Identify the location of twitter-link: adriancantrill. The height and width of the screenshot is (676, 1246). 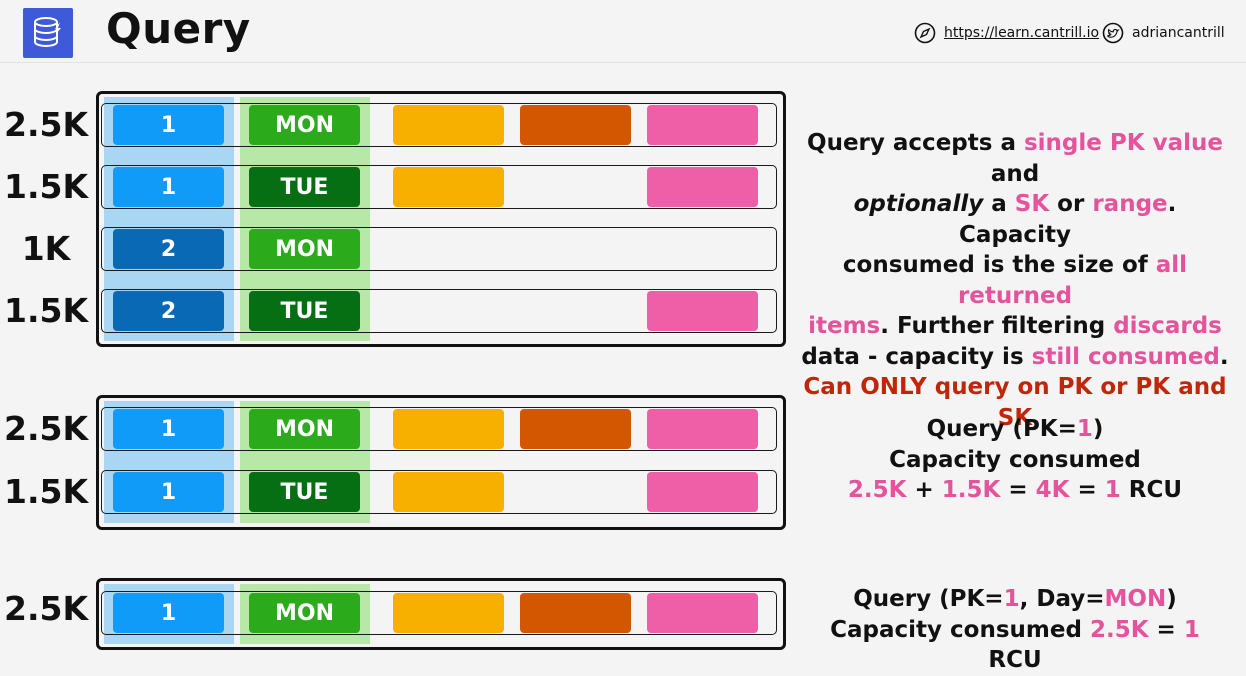
(1163, 33).